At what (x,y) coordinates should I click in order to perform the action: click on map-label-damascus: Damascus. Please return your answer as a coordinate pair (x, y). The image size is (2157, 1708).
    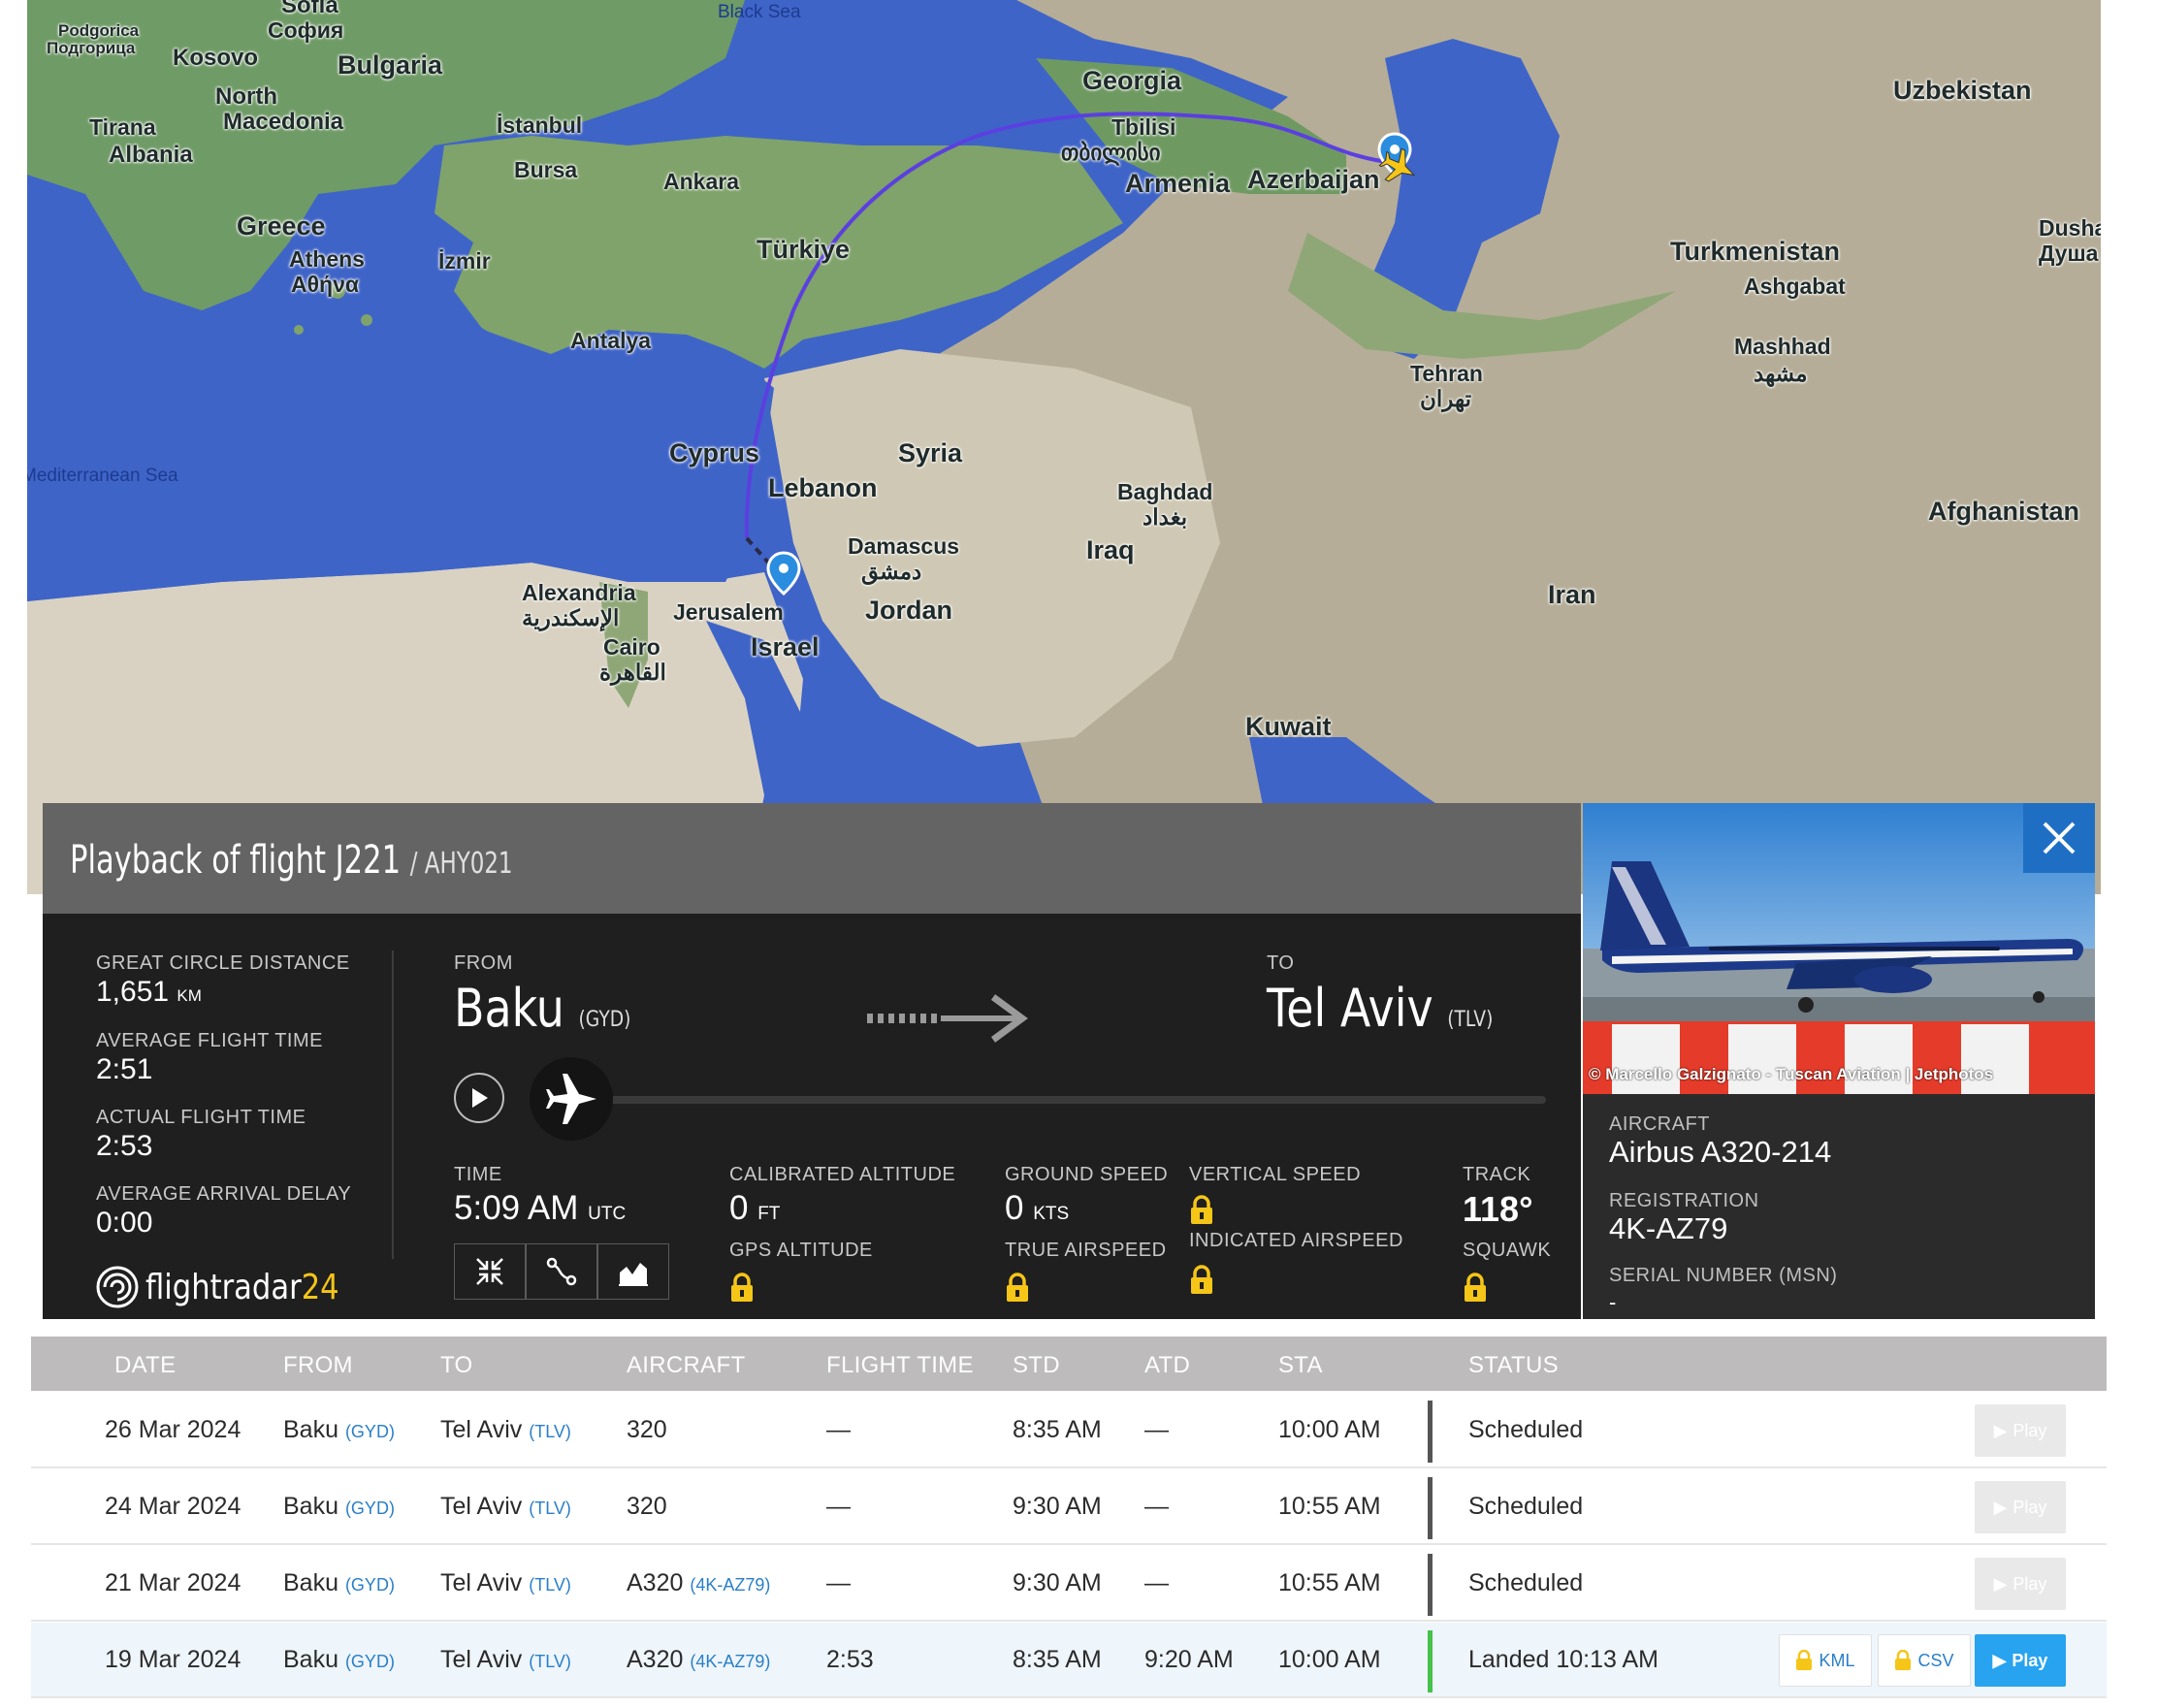
    Looking at the image, I should click on (904, 546).